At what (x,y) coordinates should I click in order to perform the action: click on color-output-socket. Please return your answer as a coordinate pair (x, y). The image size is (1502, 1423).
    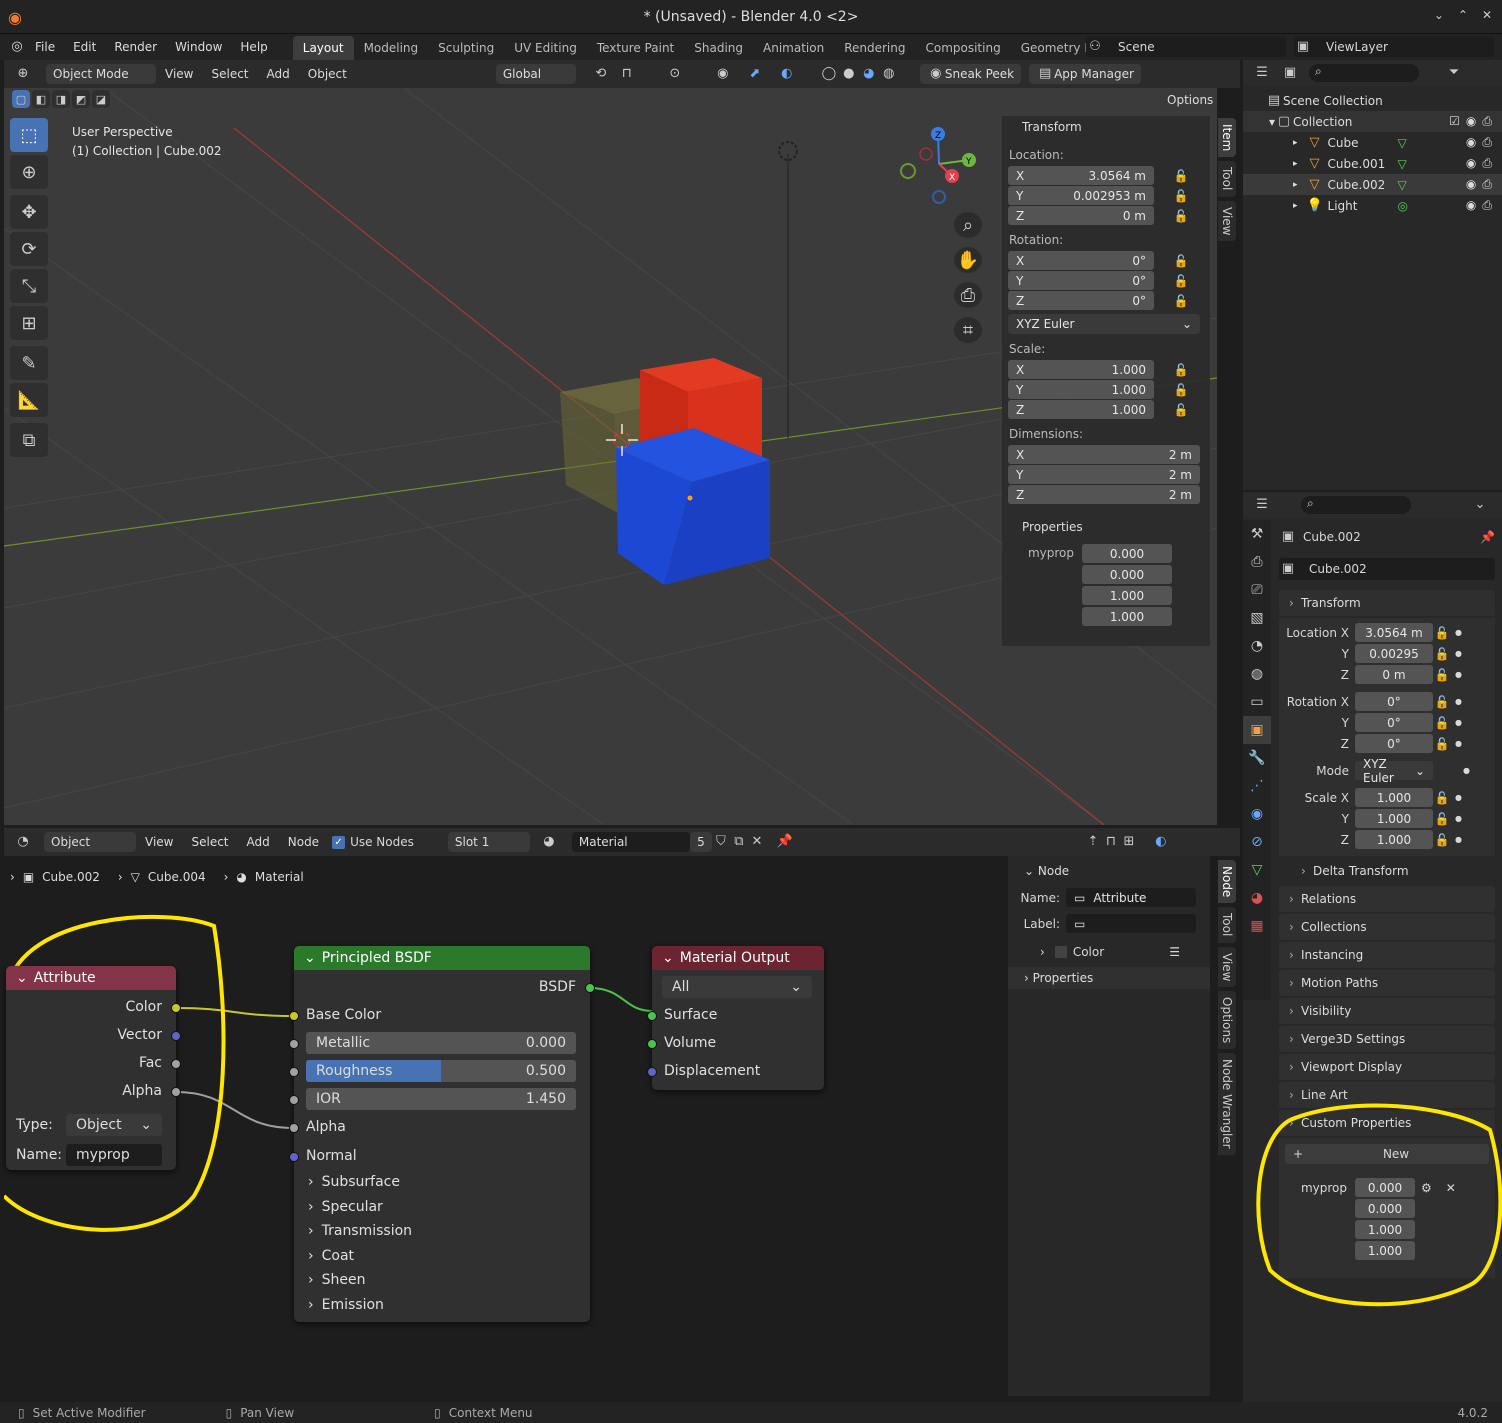
    Looking at the image, I should click on (176, 1008).